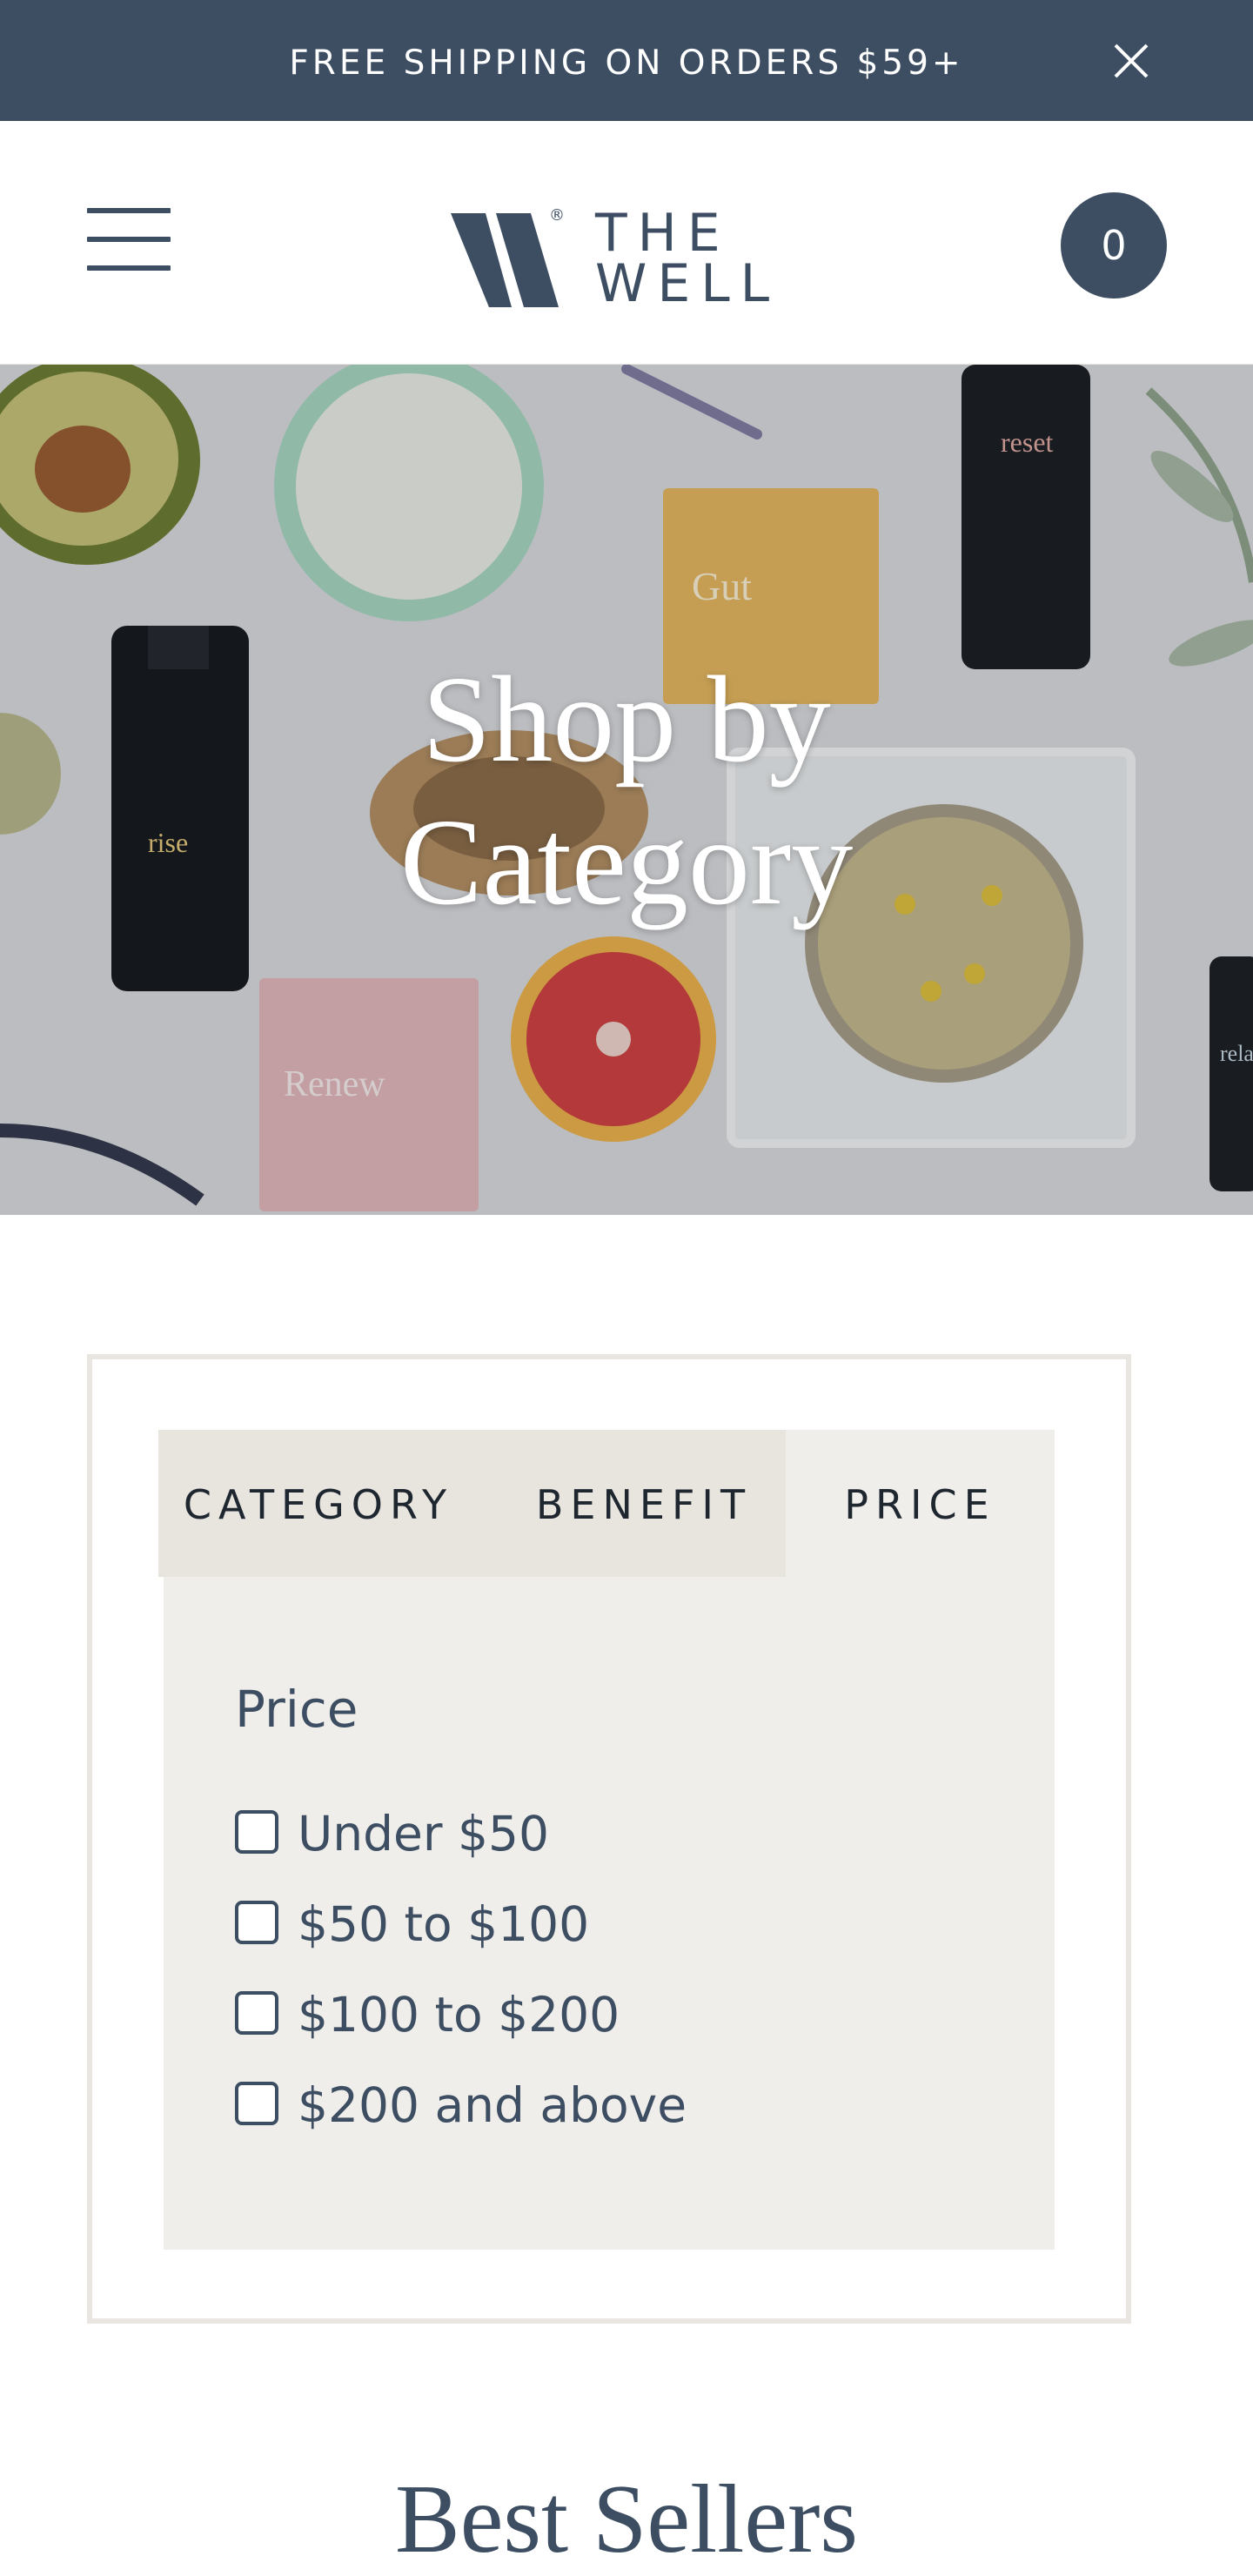 This screenshot has width=1253, height=2576. What do you see at coordinates (505, 260) in the screenshot?
I see `logo-w-icon` at bounding box center [505, 260].